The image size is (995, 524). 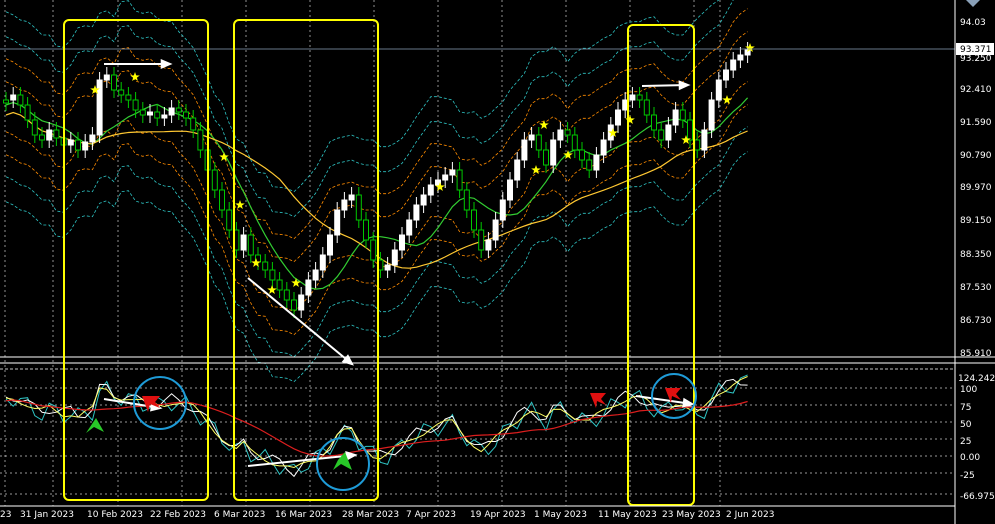 What do you see at coordinates (750, 515) in the screenshot?
I see `time-label: 2 Jun 2023` at bounding box center [750, 515].